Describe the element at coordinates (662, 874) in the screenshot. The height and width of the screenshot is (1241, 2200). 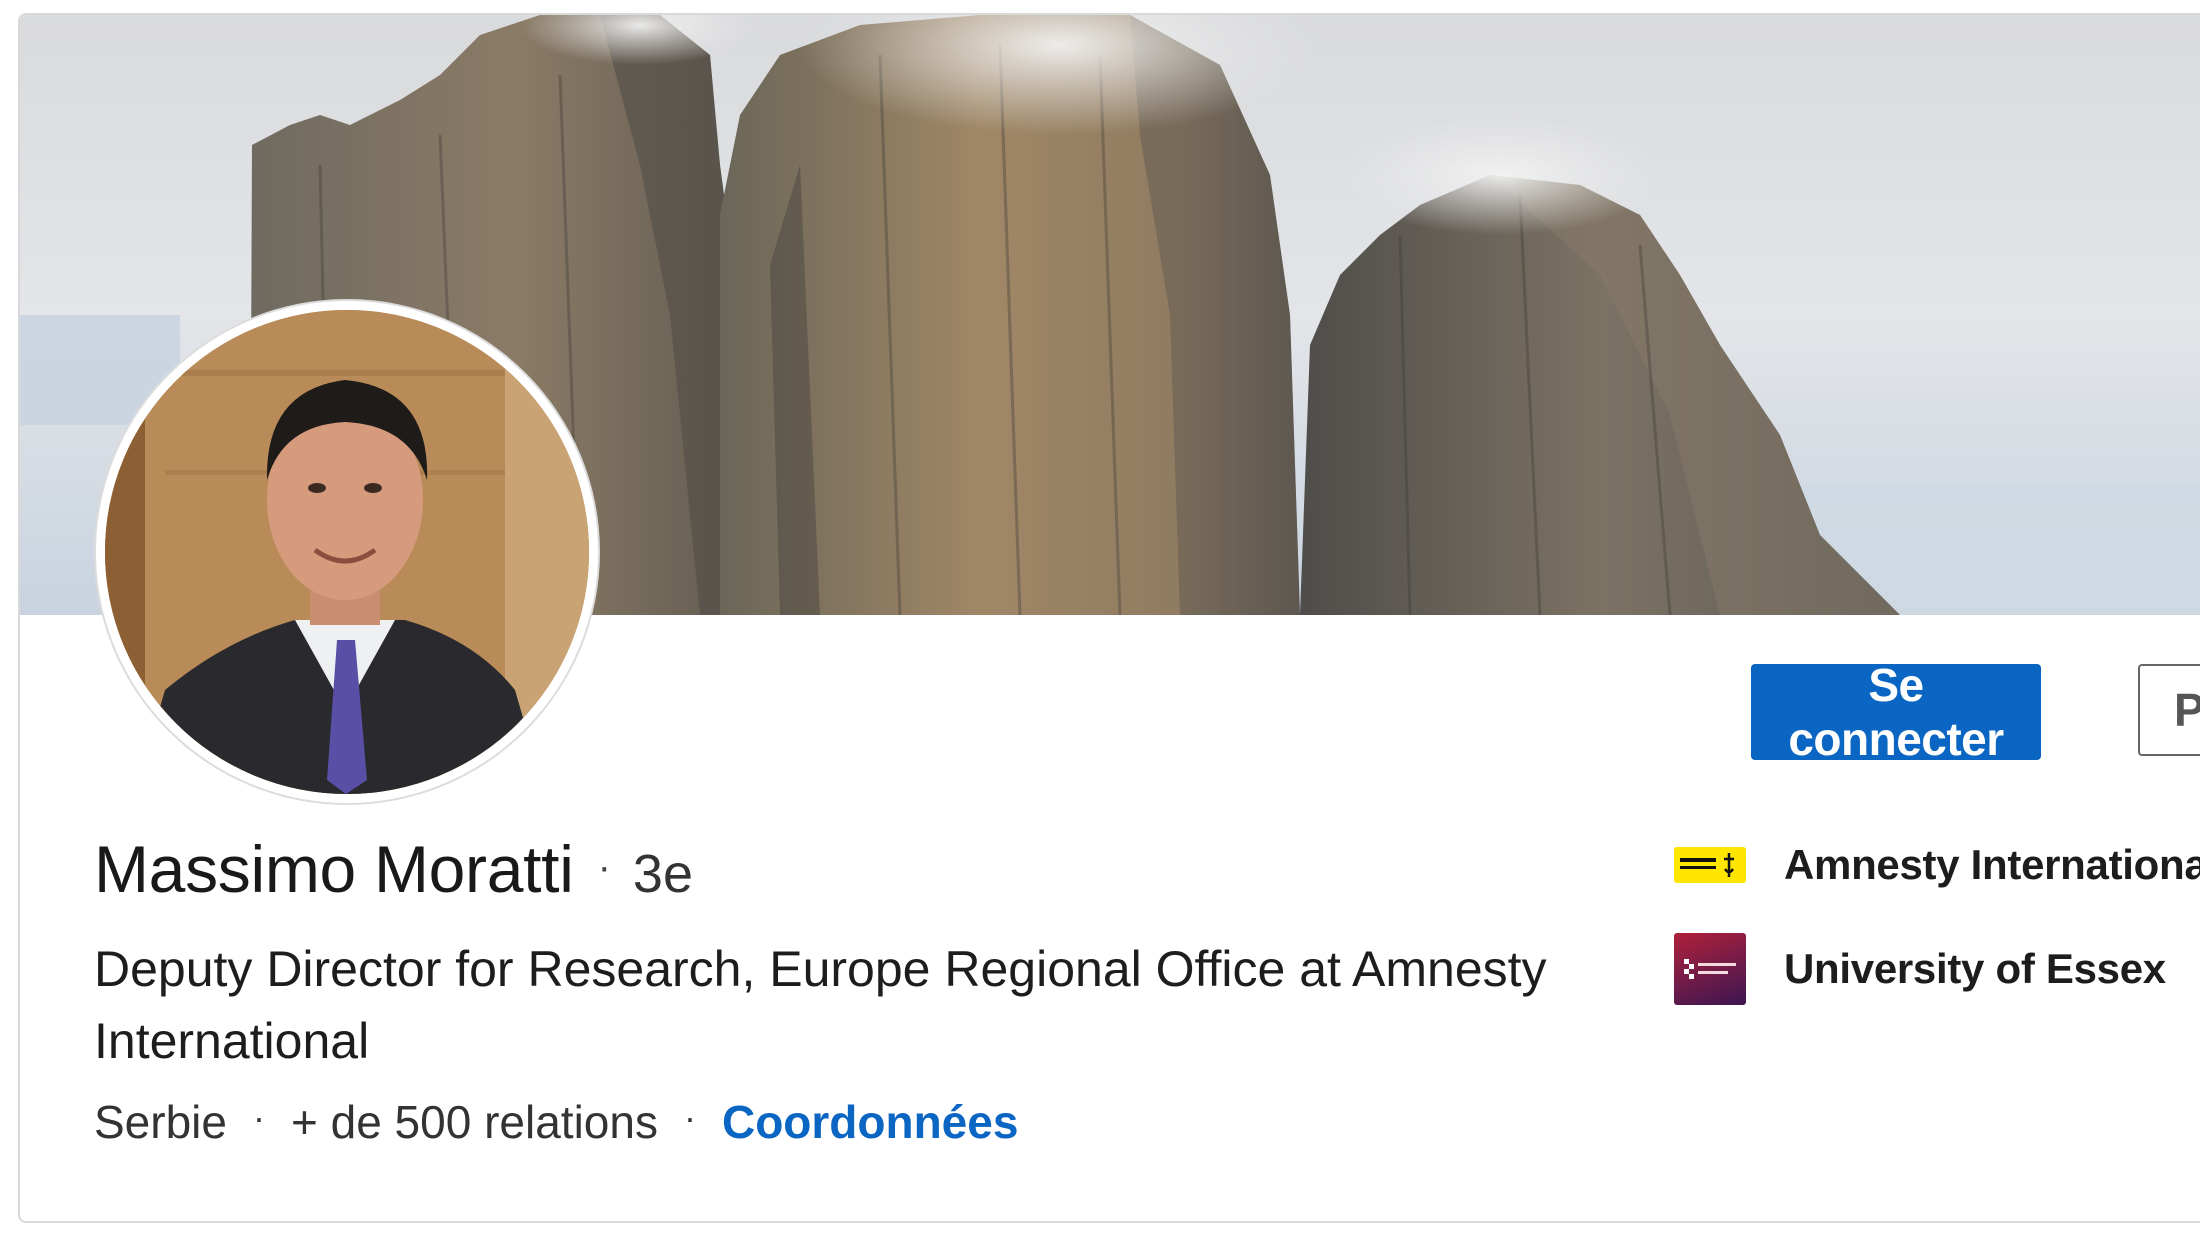
I see `connection-degree: 3e` at that location.